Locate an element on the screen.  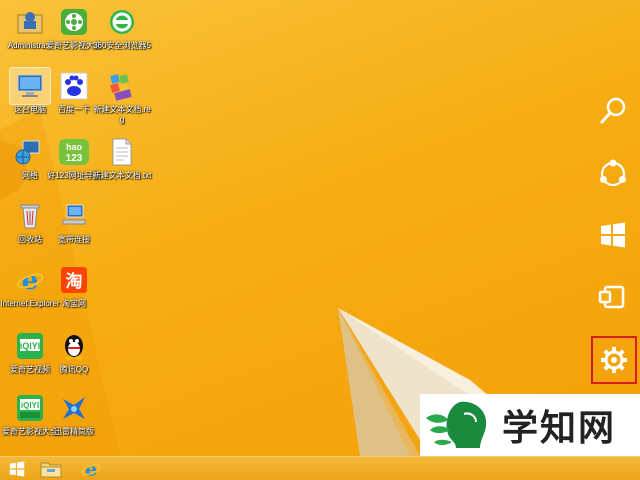
desktop-icon-qq: 腾讯QQ is located at coordinates (74, 359).